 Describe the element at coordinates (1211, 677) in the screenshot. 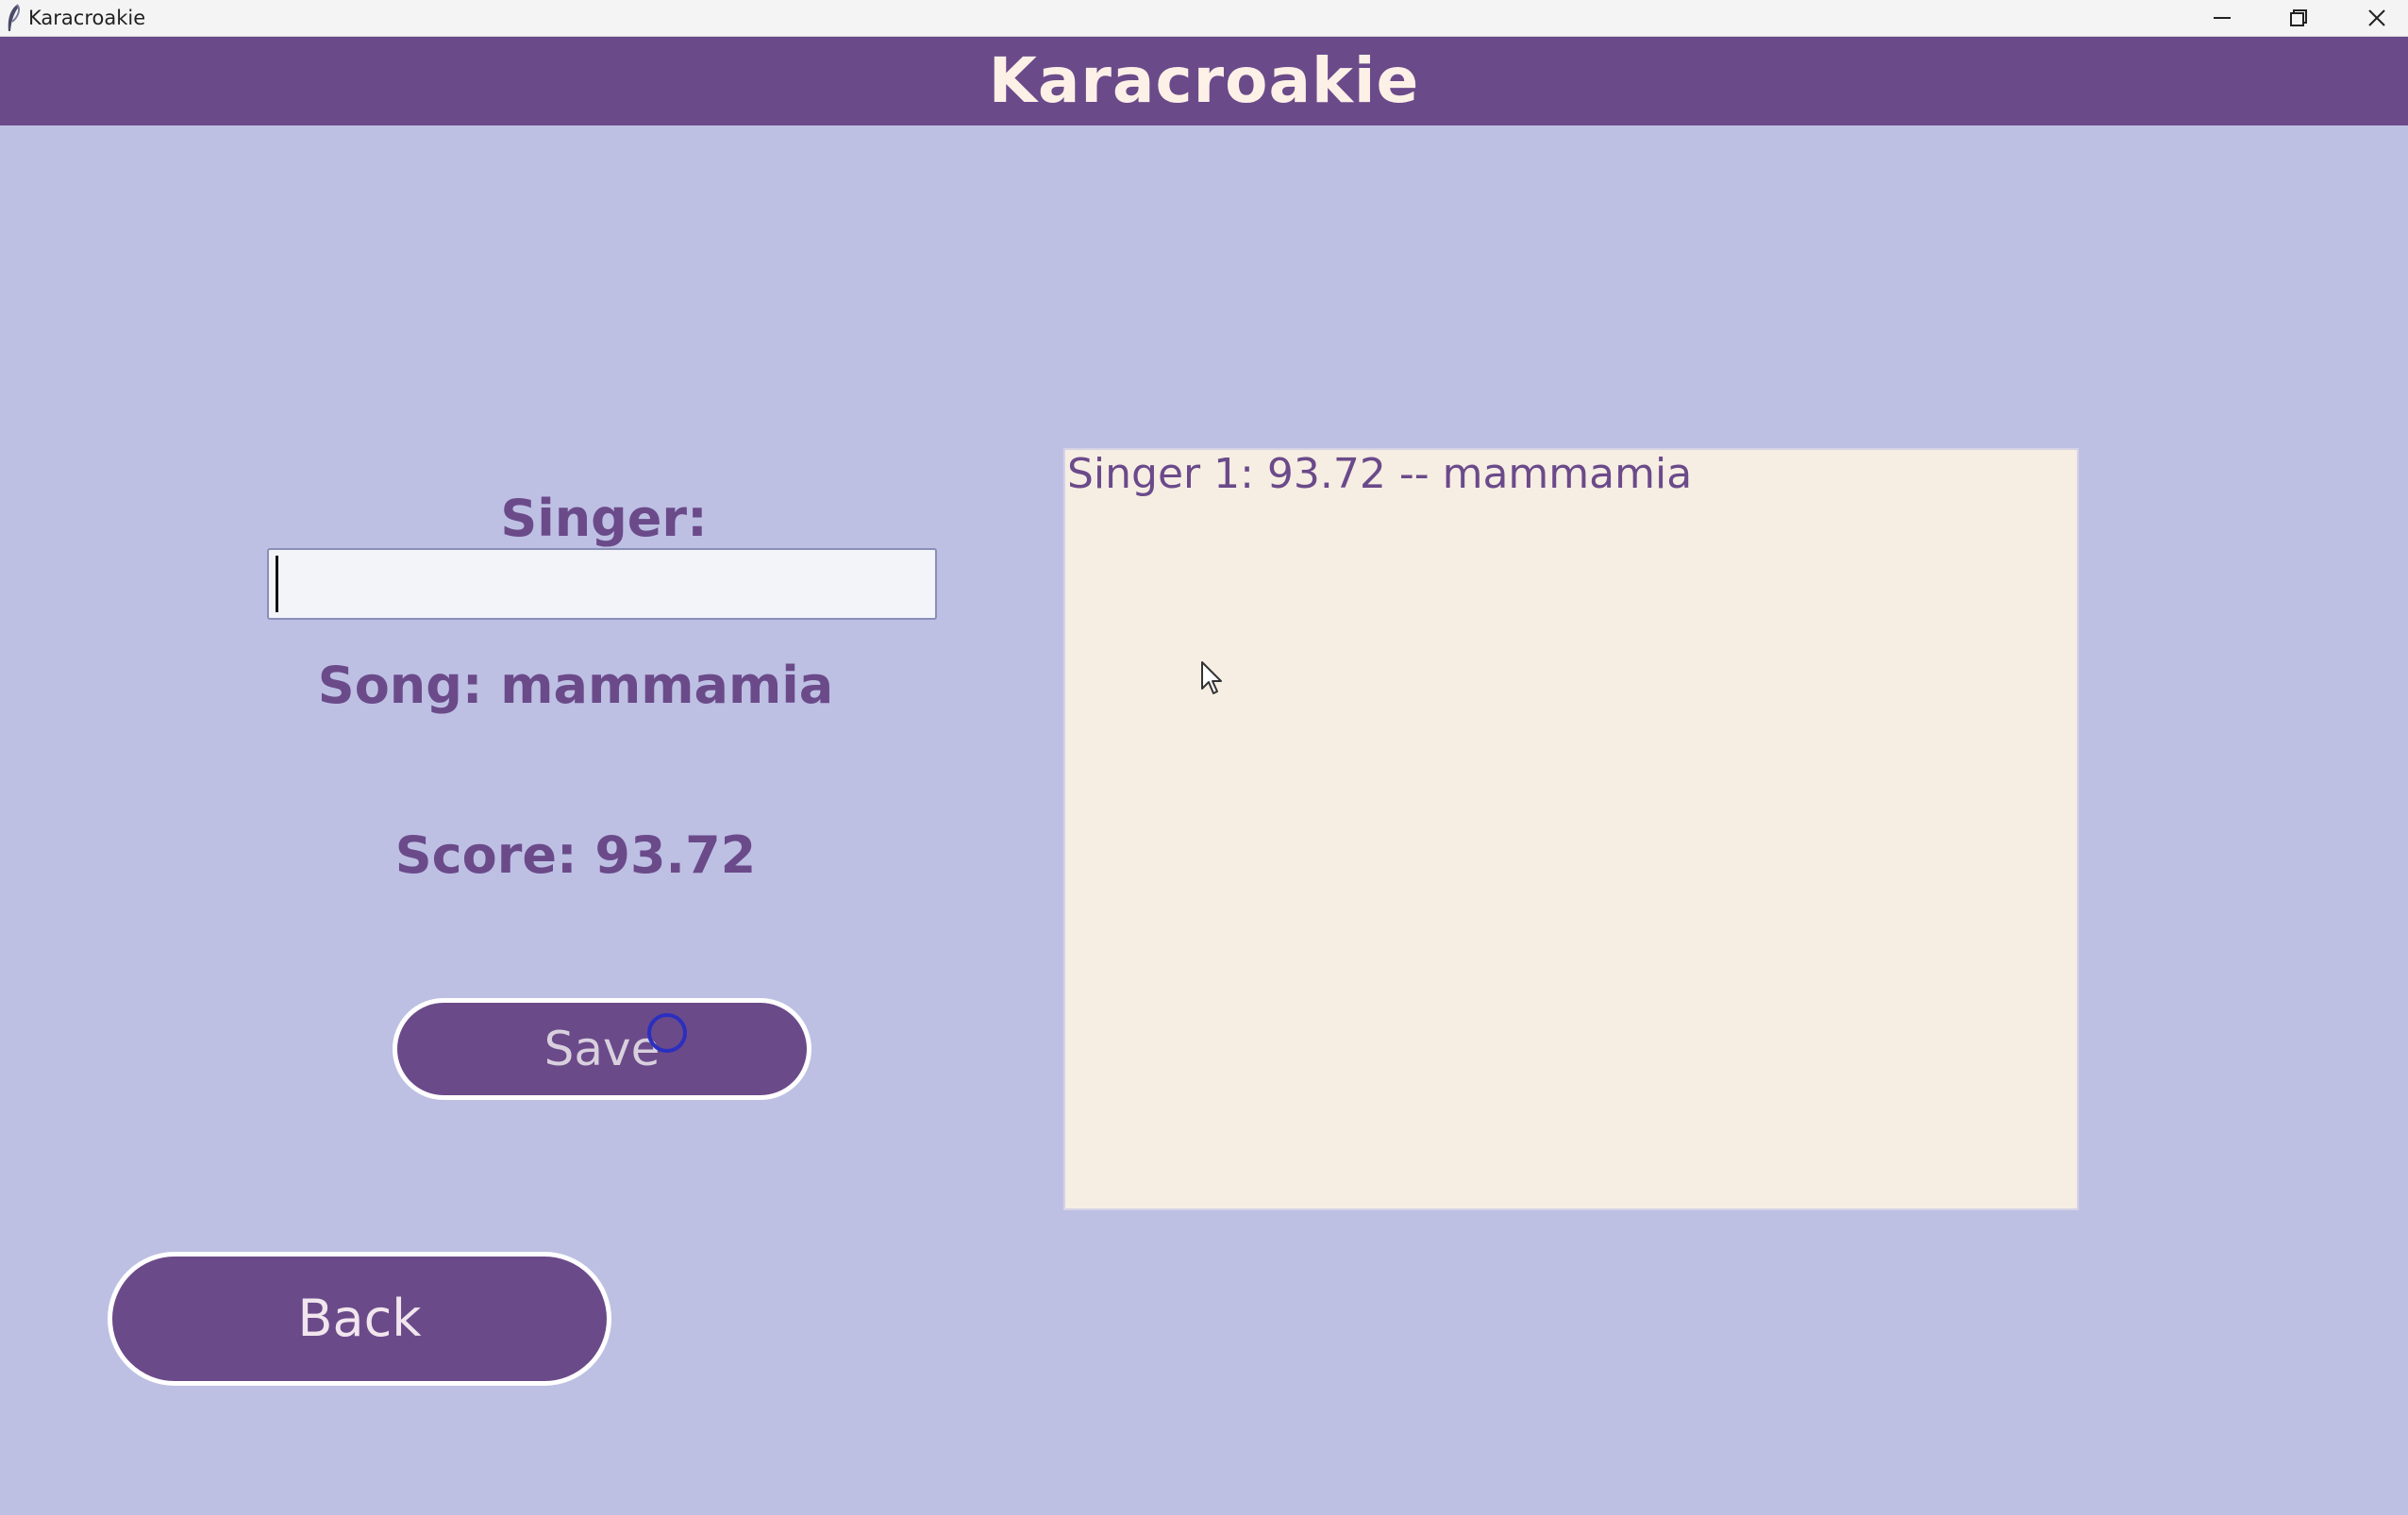

I see `mouse-pointer-icon` at that location.